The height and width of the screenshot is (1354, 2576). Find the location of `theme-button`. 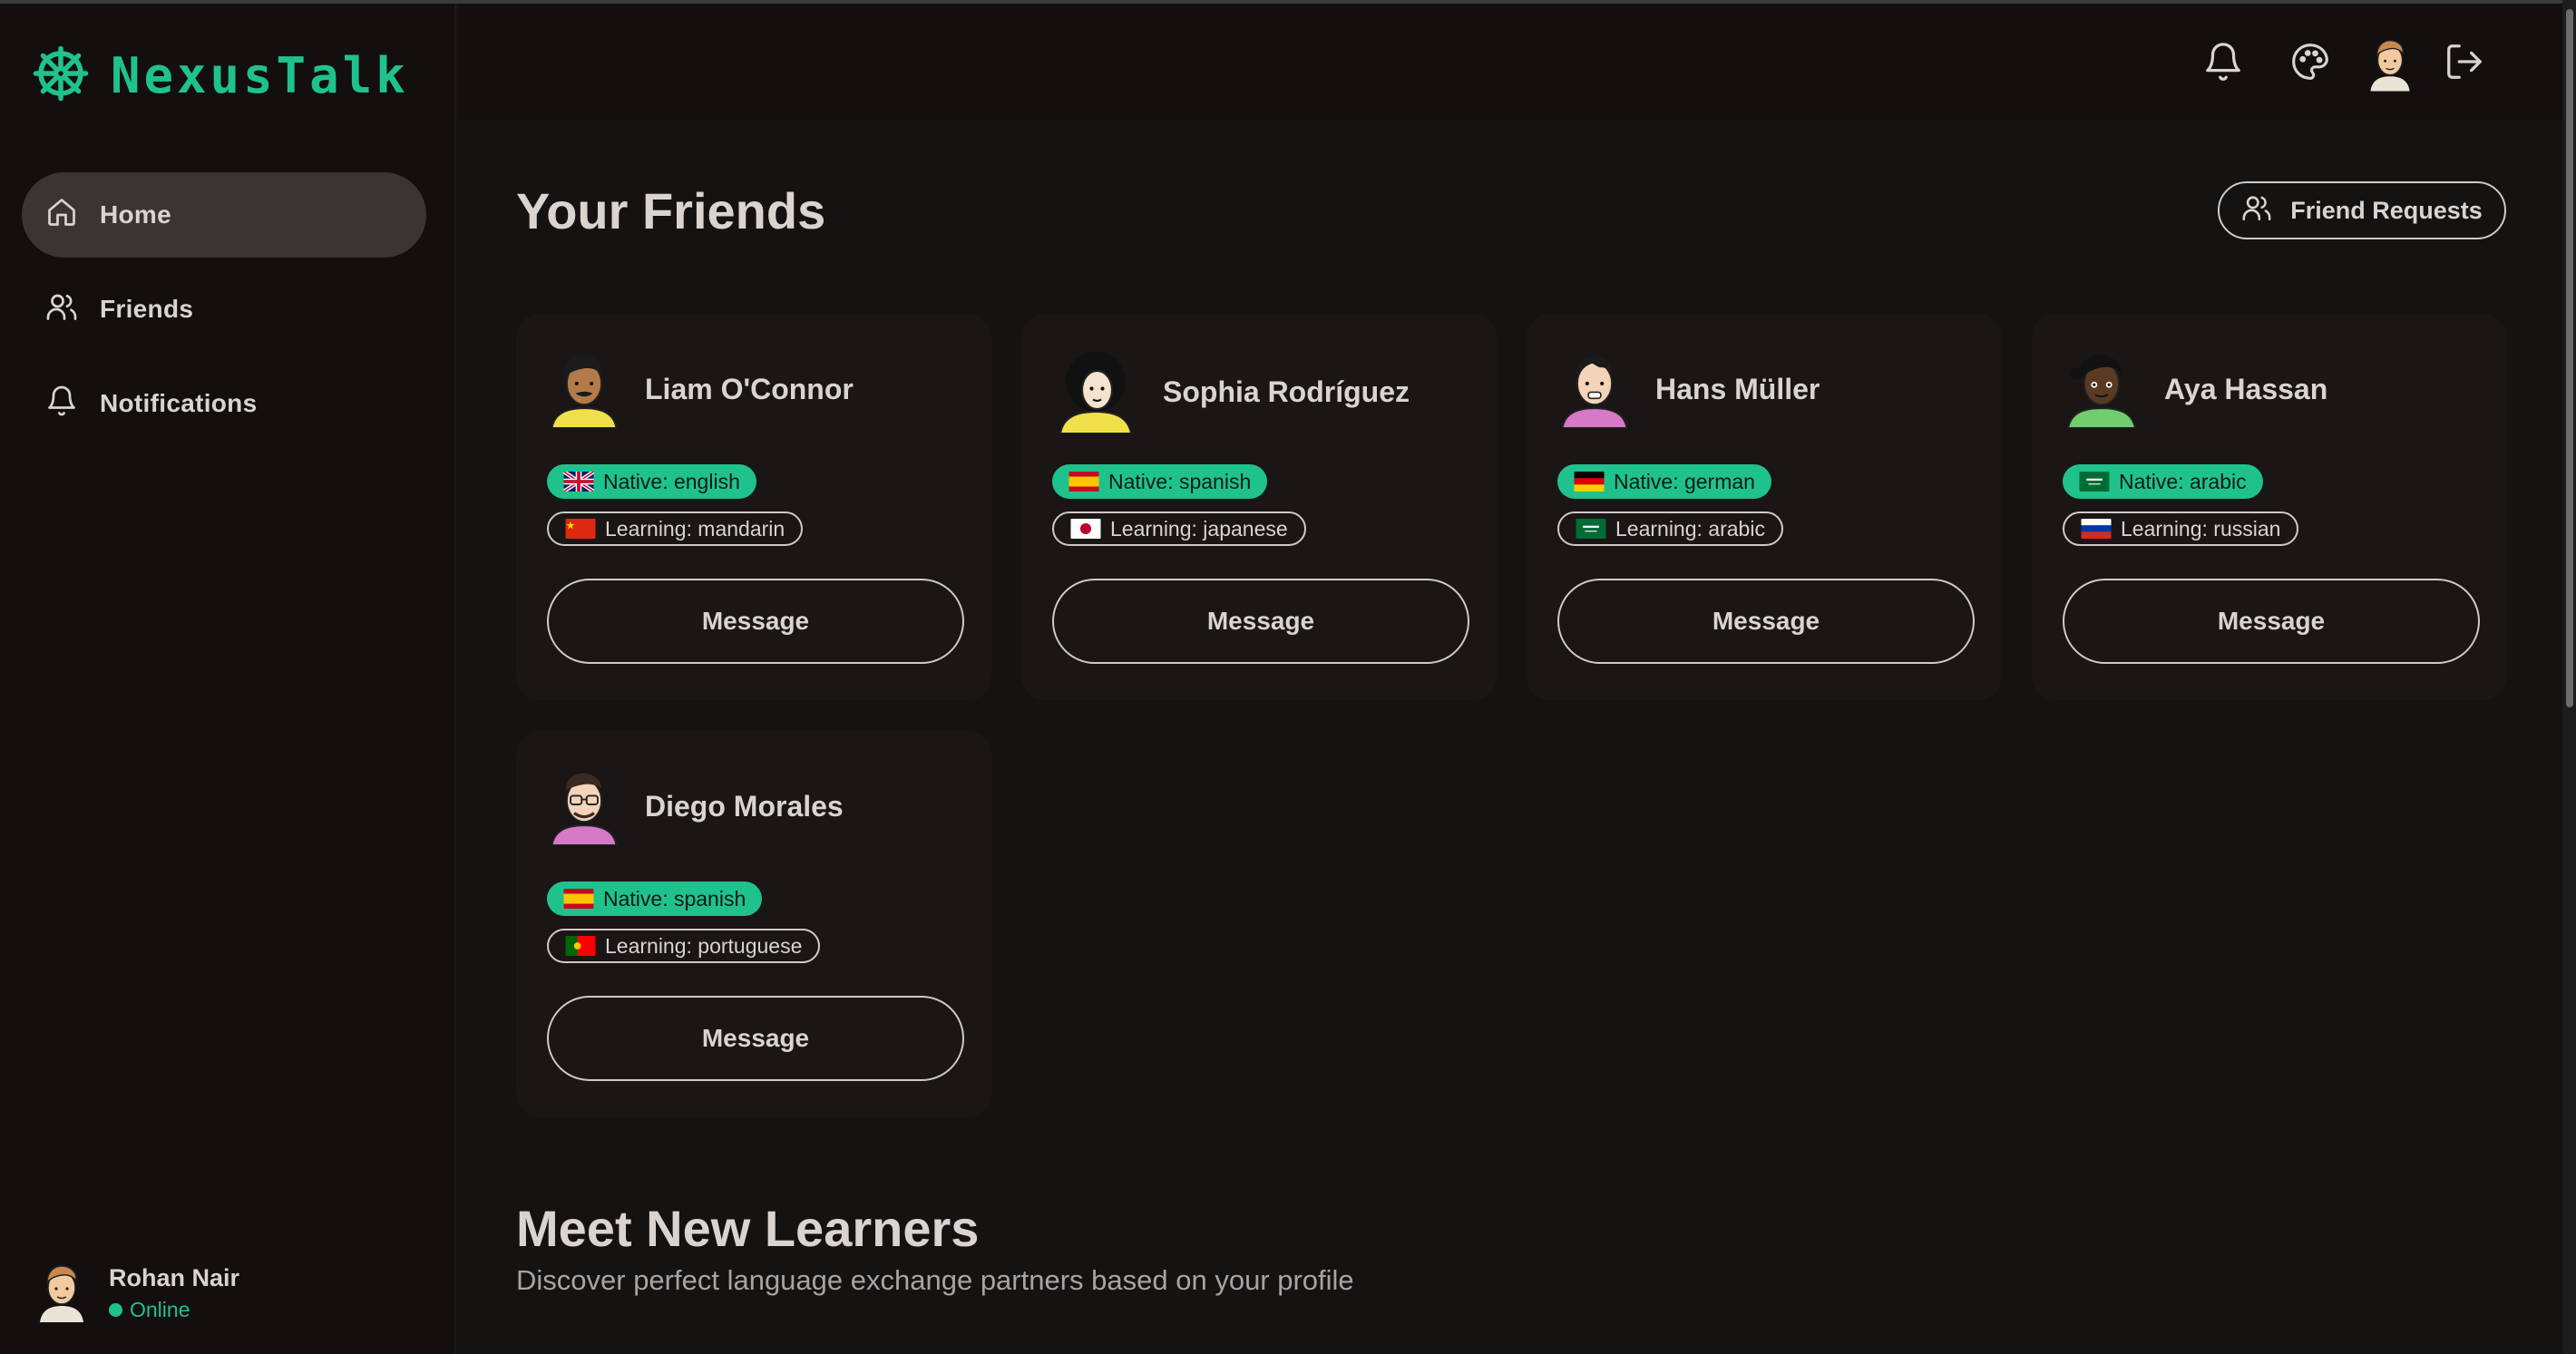

theme-button is located at coordinates (2310, 63).